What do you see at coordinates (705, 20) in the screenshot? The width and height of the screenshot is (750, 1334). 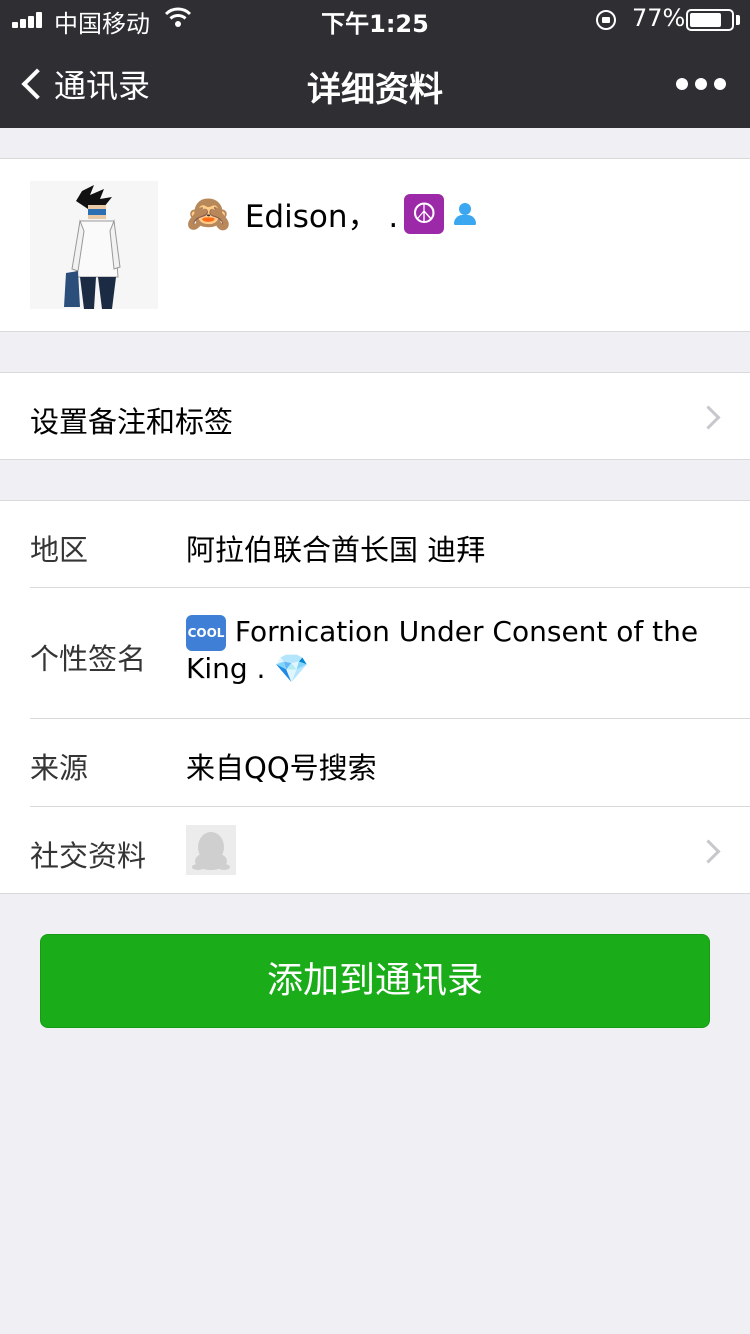 I see `battery-fill` at bounding box center [705, 20].